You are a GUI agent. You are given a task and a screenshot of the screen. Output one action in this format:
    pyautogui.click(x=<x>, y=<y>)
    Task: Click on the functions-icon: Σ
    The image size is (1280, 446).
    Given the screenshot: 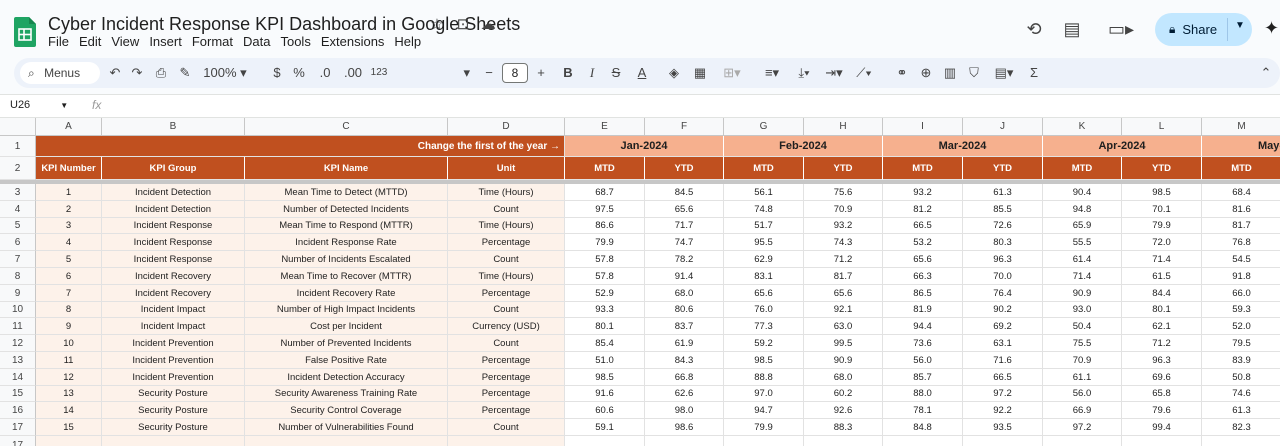 What is the action you would take?
    pyautogui.click(x=1034, y=73)
    